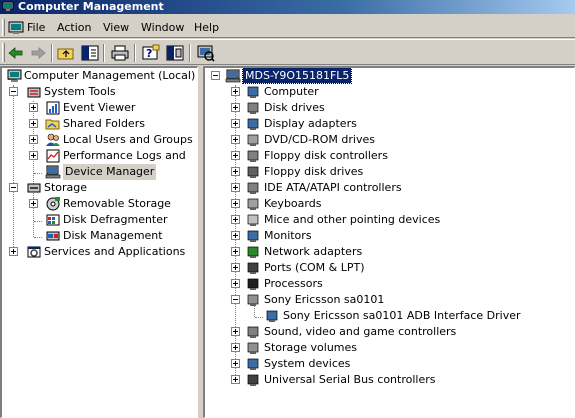 The width and height of the screenshot is (575, 418). Describe the element at coordinates (151, 53) in the screenshot. I see `help-icon: ?` at that location.